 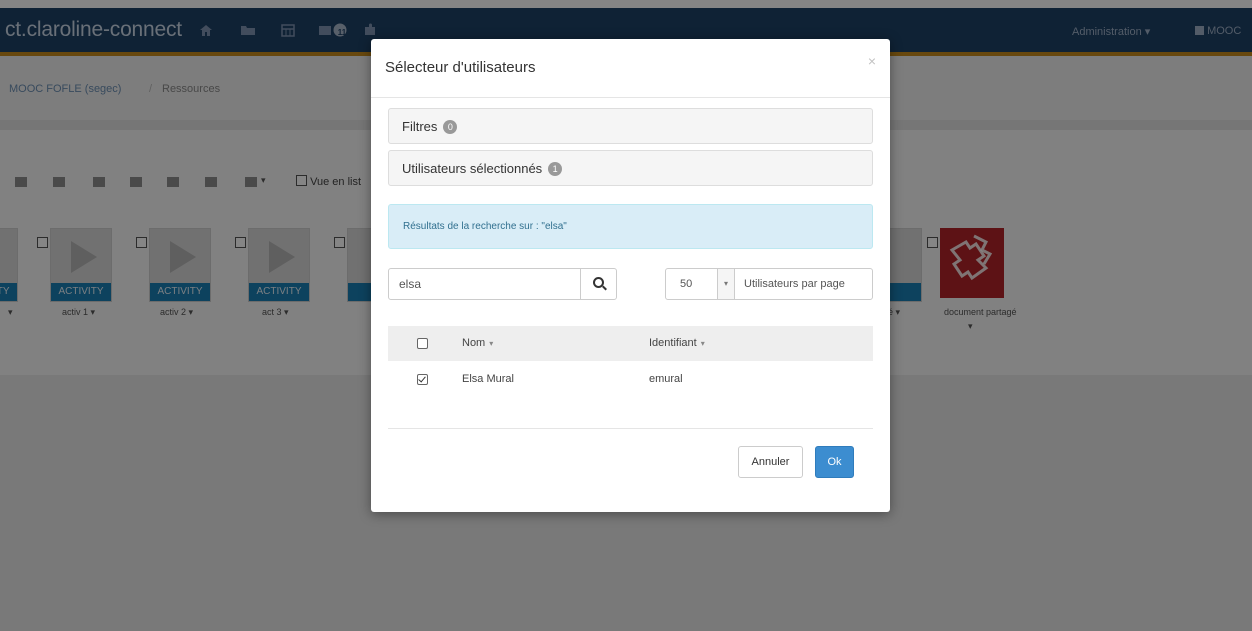 I want to click on filters-heading: Filtres 0, so click(x=430, y=126).